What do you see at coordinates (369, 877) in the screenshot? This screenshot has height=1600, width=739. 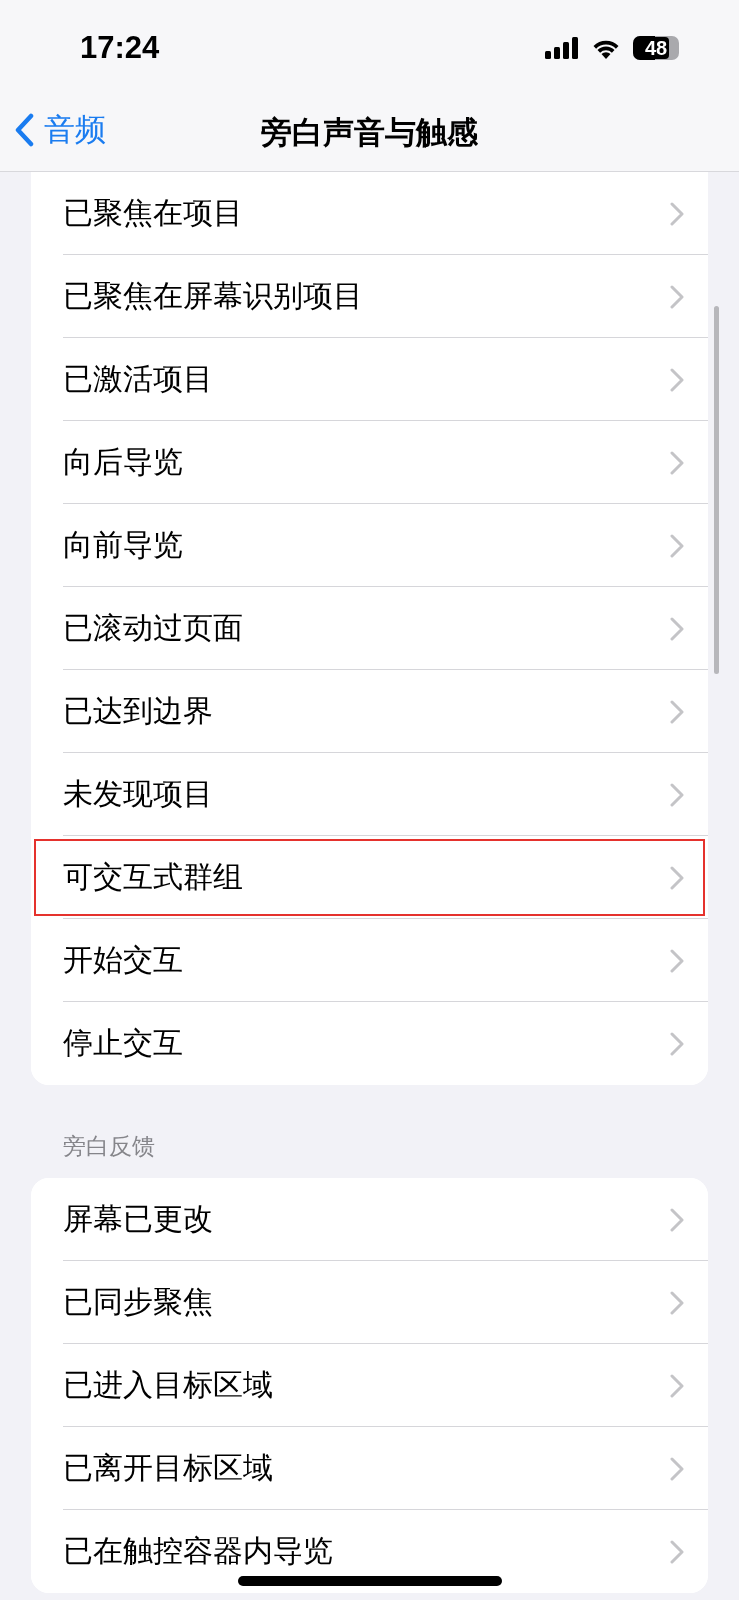 I see `settings-row: 可交互式群组` at bounding box center [369, 877].